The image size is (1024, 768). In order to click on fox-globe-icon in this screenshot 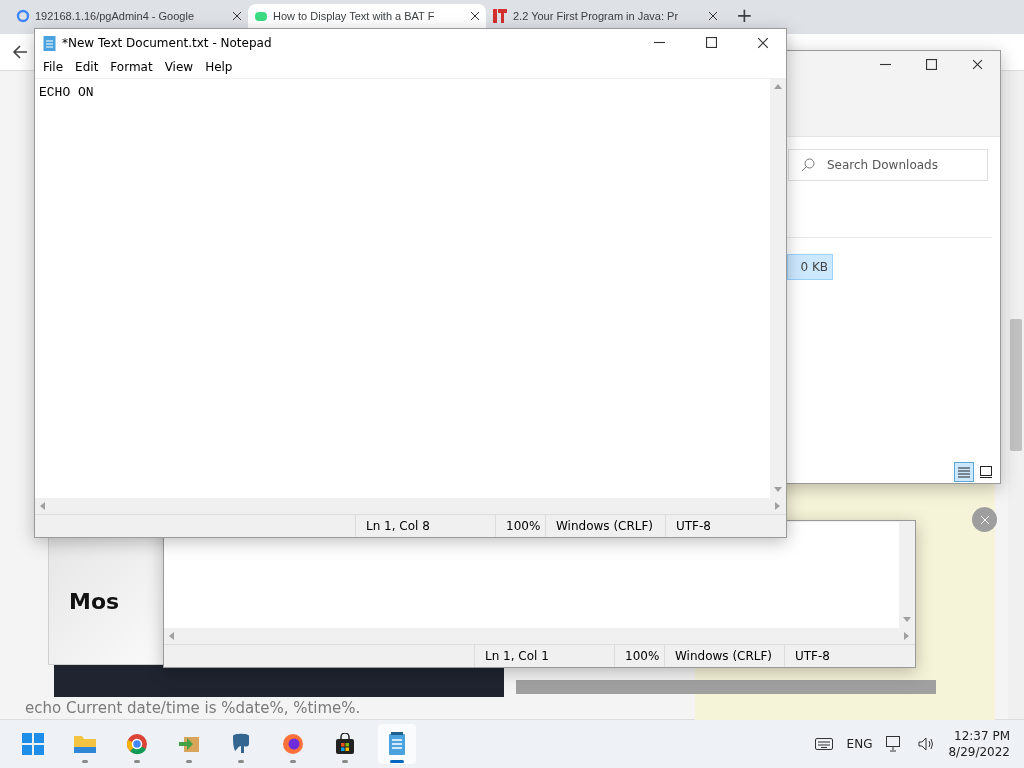, I will do `click(293, 744)`.